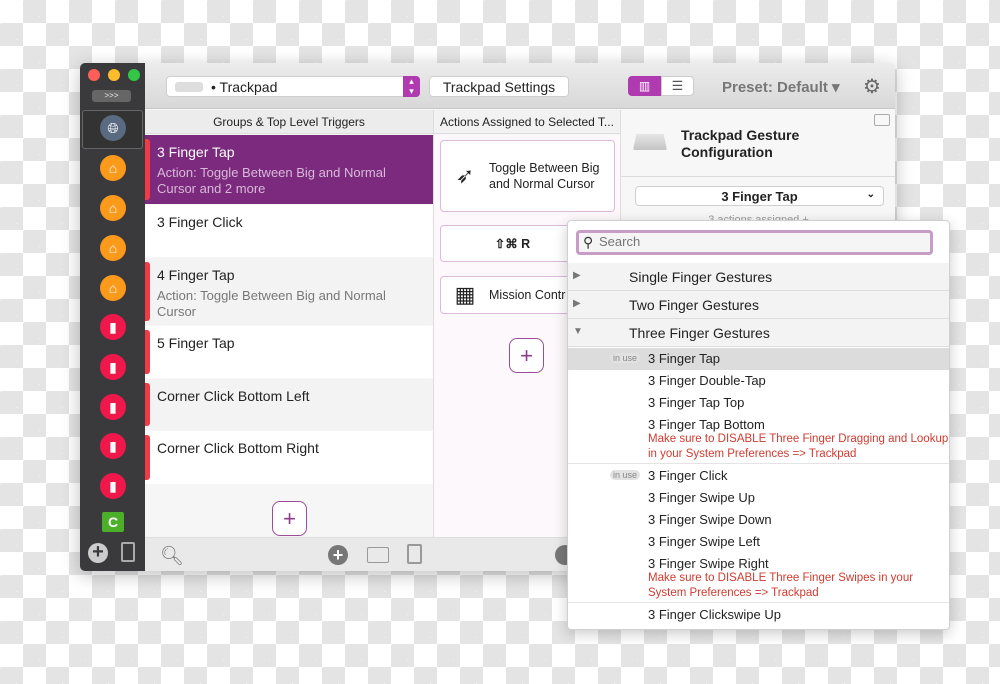 This screenshot has height=684, width=1000. I want to click on gesture-label: 3 Finger Click, so click(688, 475).